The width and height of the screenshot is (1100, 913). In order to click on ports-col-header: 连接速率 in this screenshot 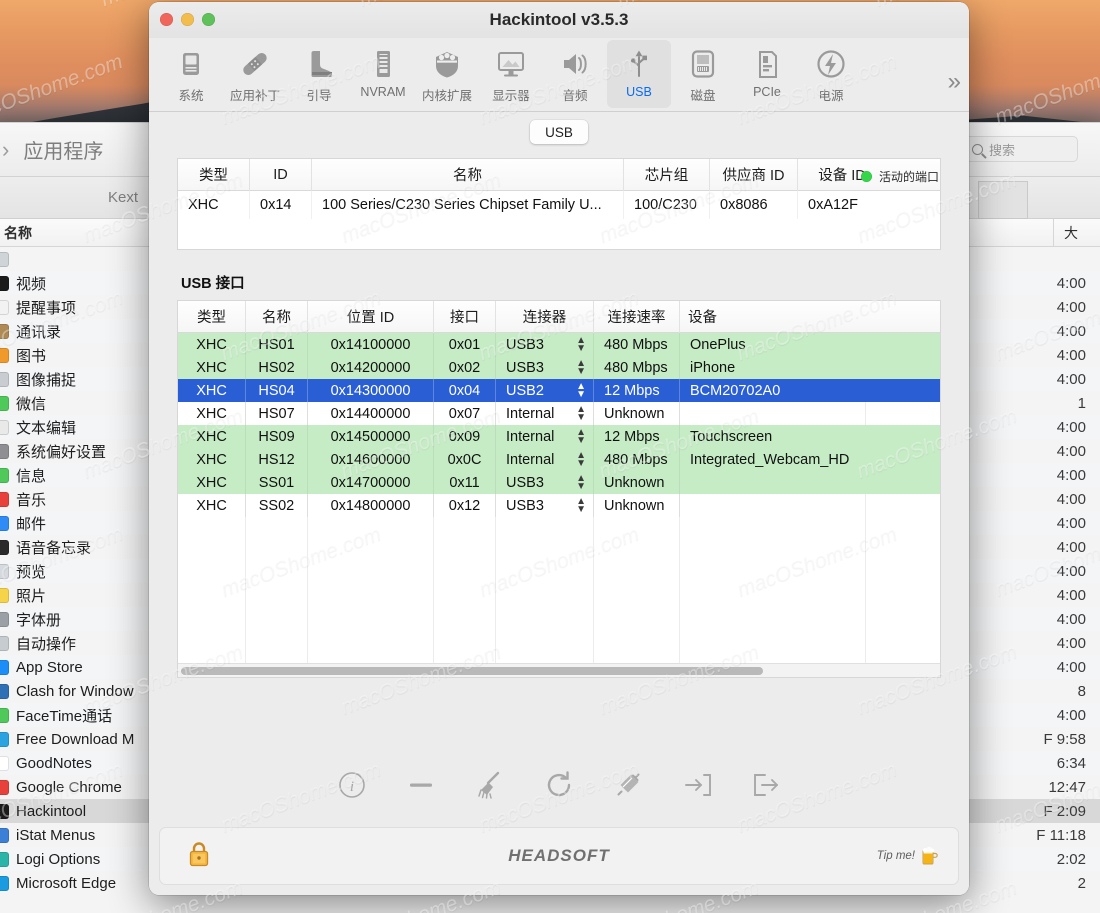, I will do `click(637, 316)`.